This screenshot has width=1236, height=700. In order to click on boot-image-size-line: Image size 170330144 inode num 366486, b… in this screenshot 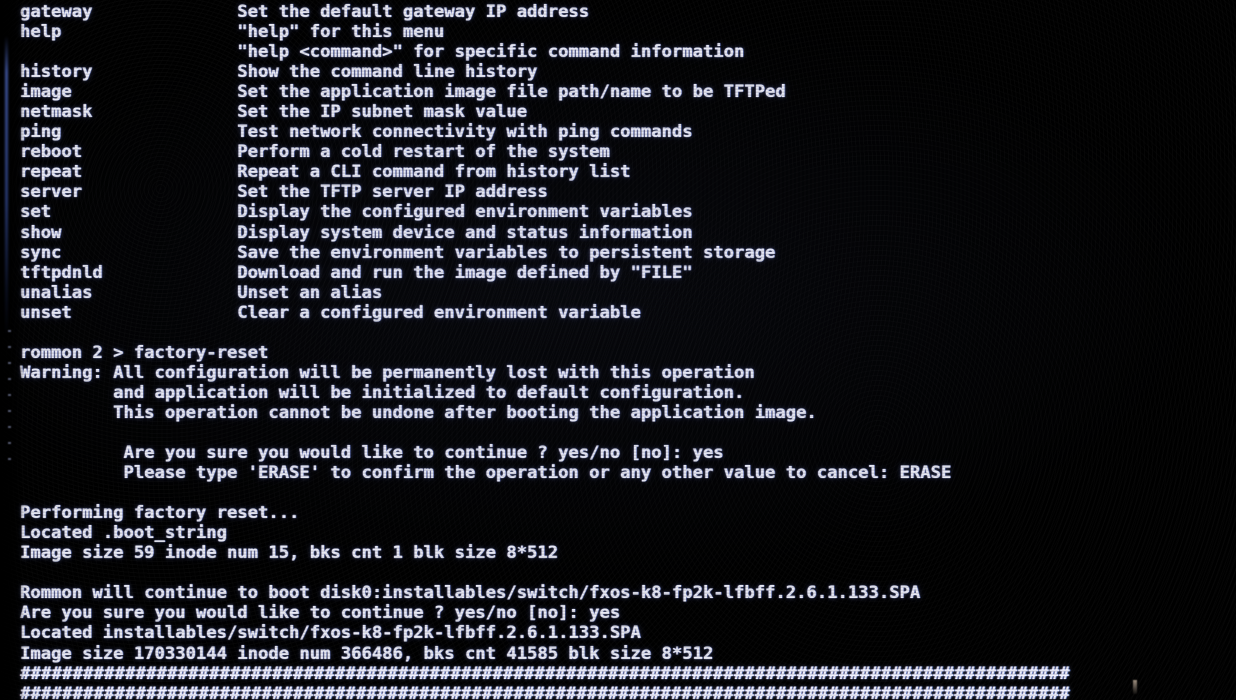, I will do `click(367, 653)`.